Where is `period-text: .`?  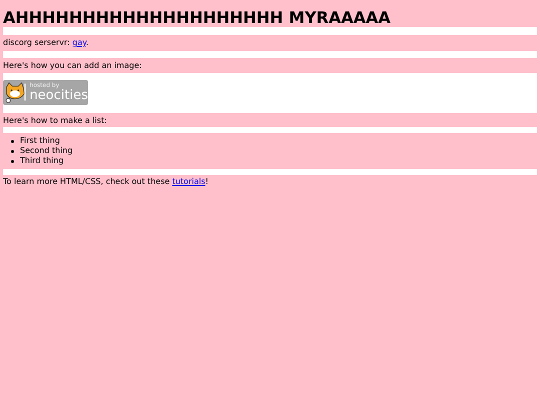 period-text: . is located at coordinates (87, 42).